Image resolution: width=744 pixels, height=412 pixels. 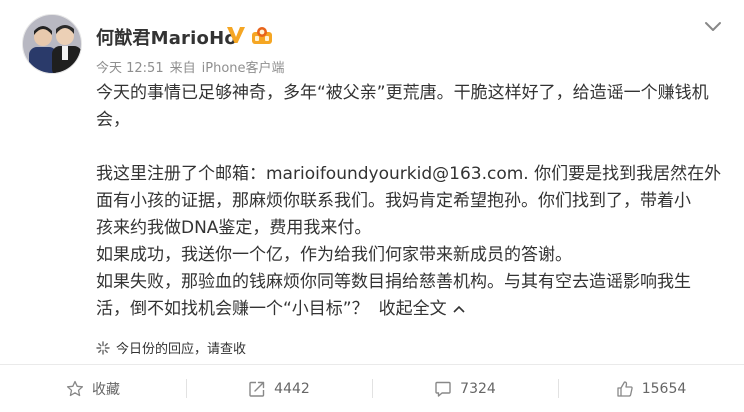 I want to click on content-line-last: 活，倒不如找机会赚一个“小目标”？ 收起全文, so click(x=411, y=309).